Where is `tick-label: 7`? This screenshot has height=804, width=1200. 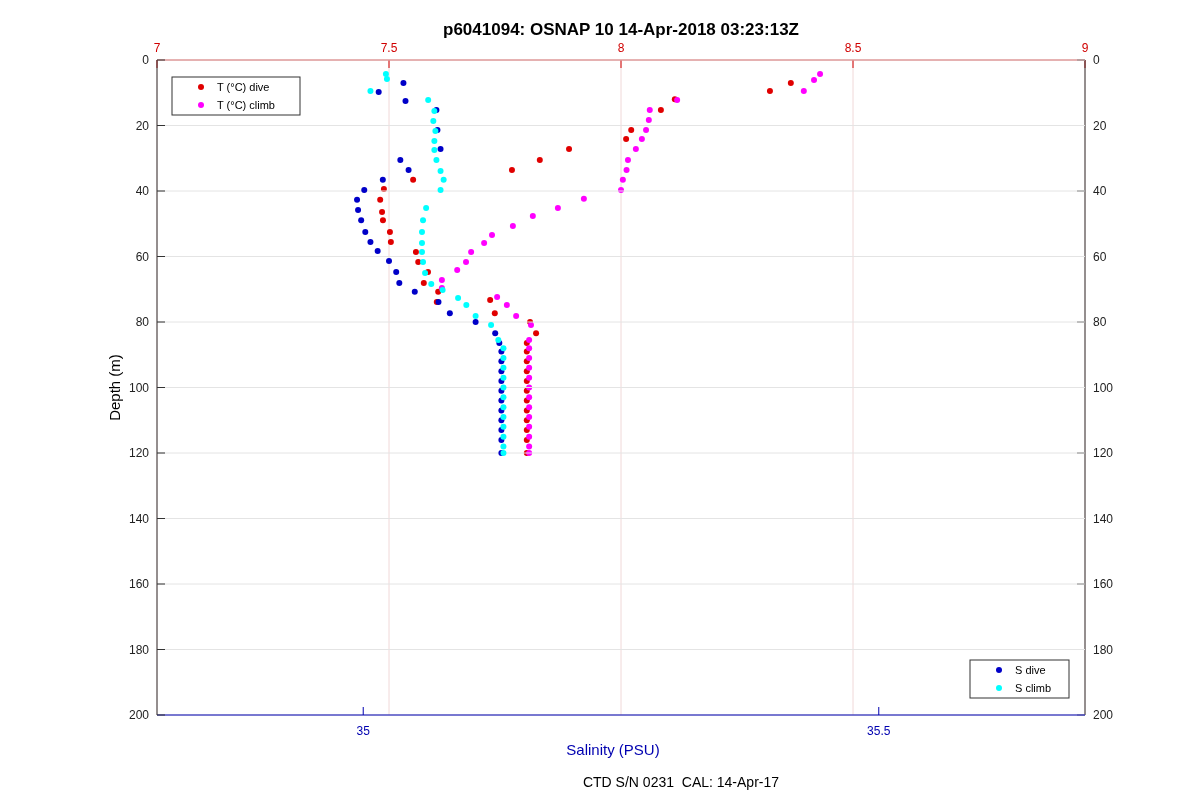 tick-label: 7 is located at coordinates (157, 48).